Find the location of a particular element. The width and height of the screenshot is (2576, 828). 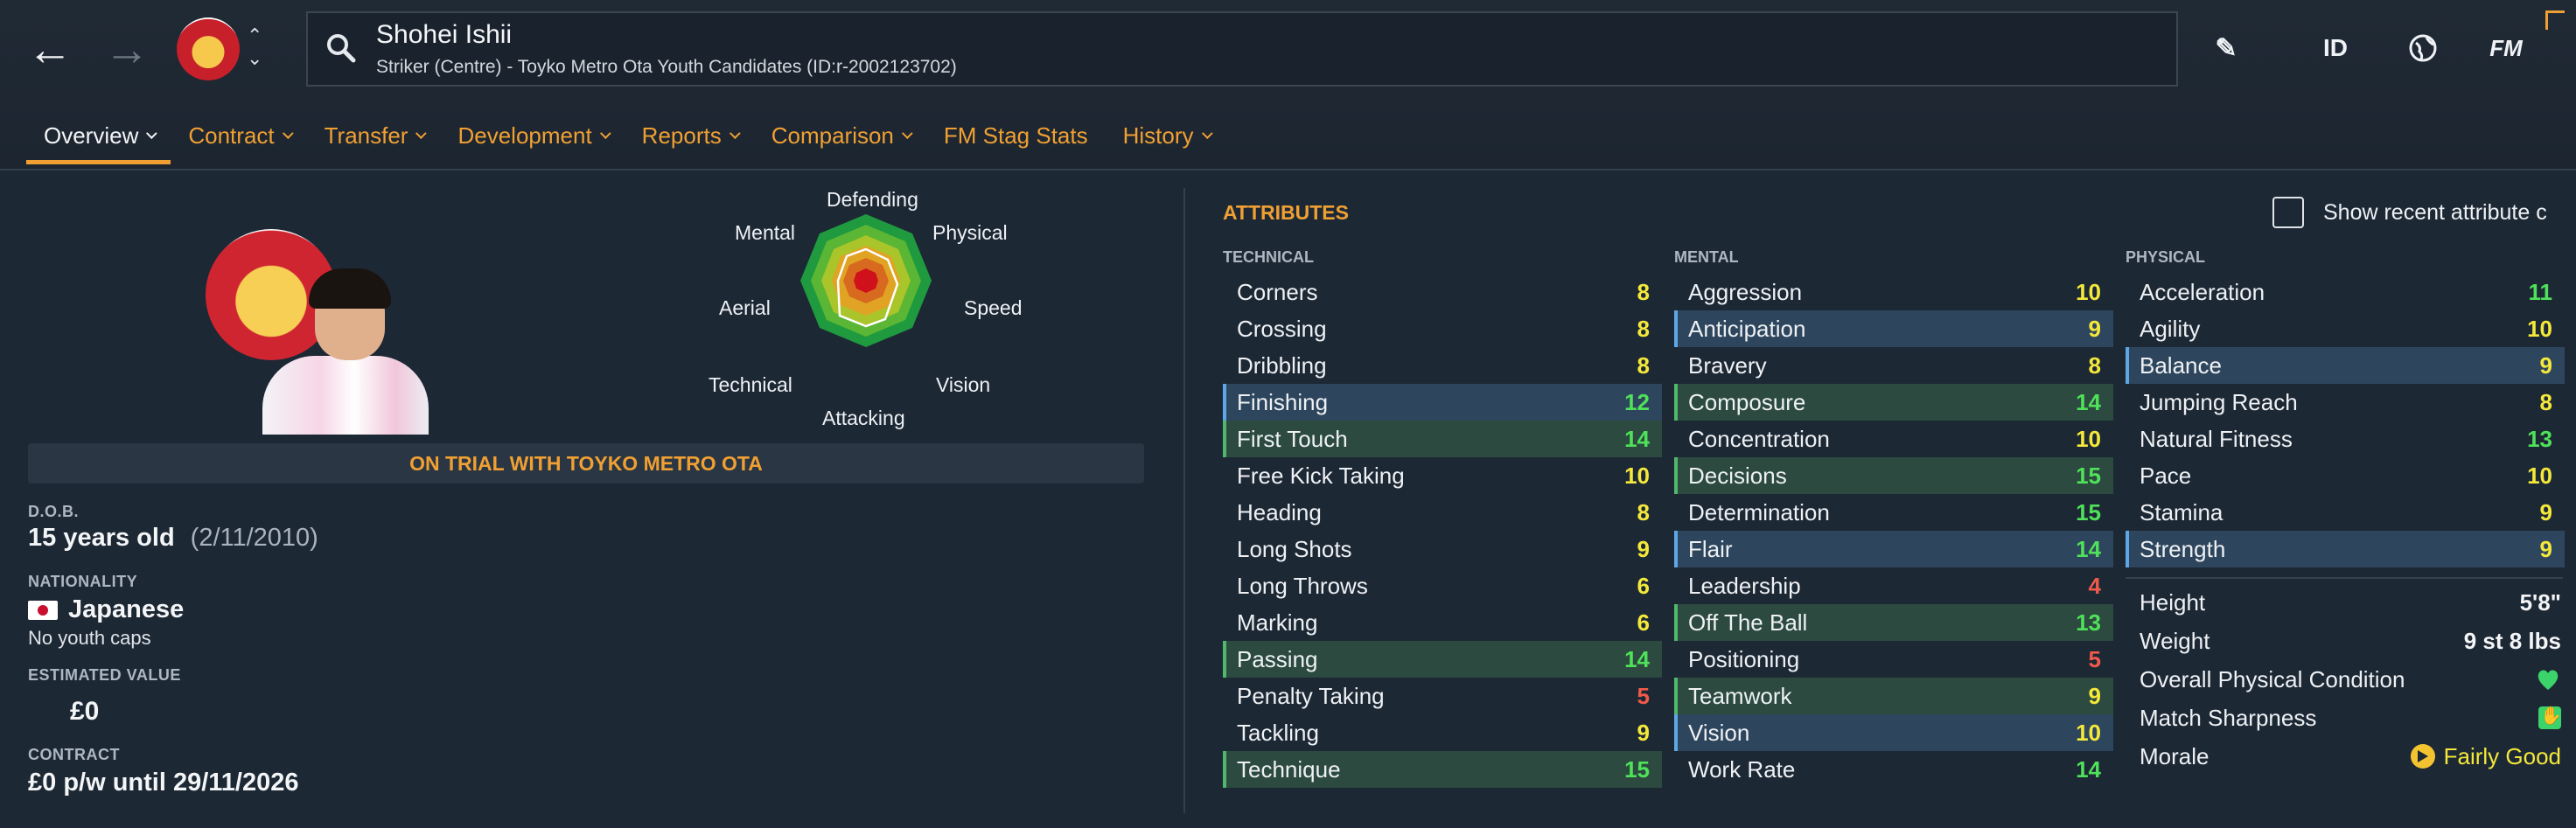

attribute-row: Tackling 9 is located at coordinates (1442, 732).